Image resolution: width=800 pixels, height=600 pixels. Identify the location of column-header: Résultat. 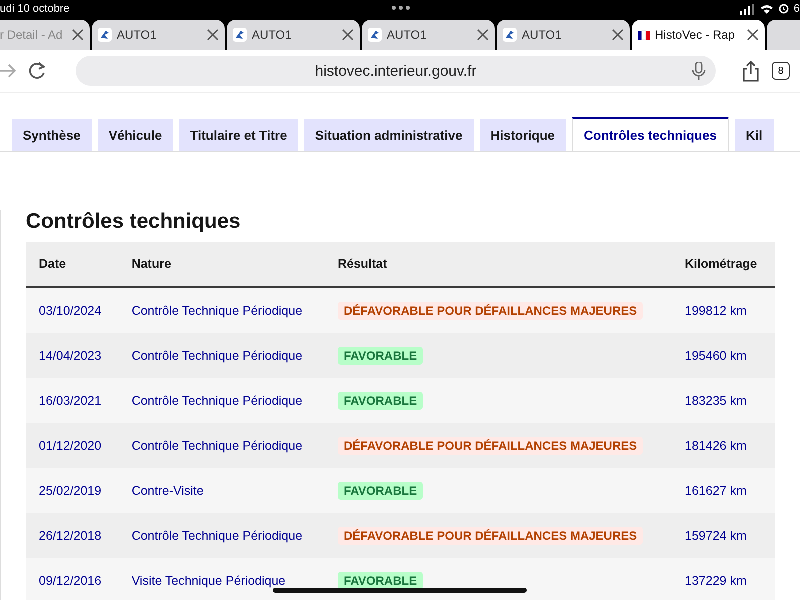
(498, 264).